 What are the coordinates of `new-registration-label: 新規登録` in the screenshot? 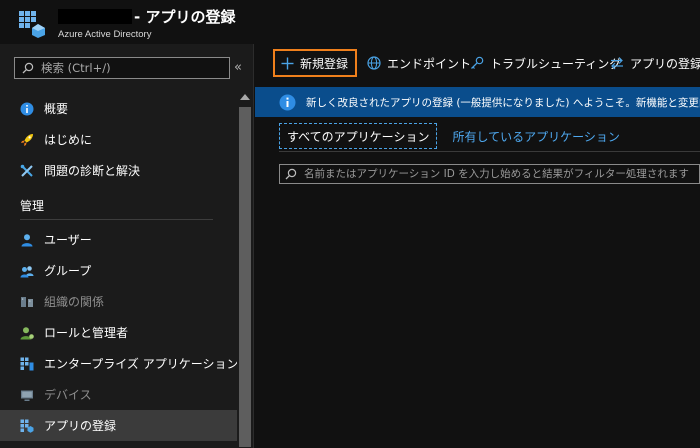 It's located at (324, 63).